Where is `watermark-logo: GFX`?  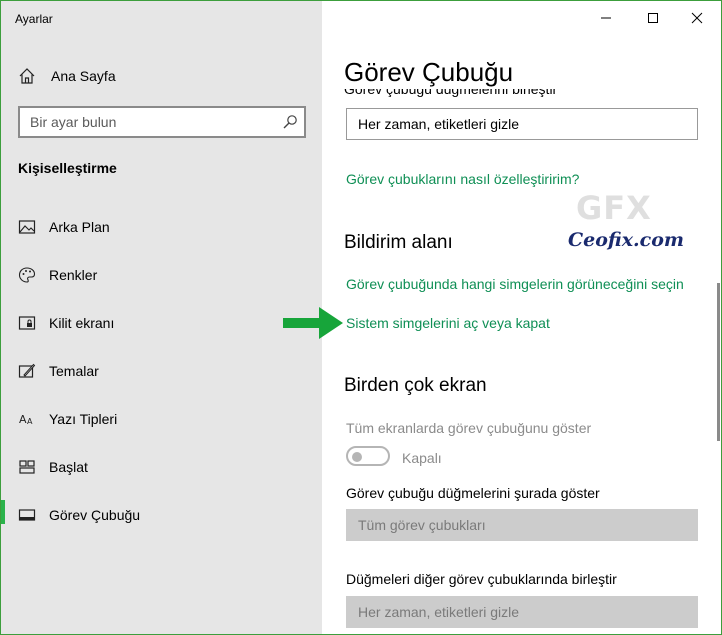 watermark-logo: GFX is located at coordinates (614, 208).